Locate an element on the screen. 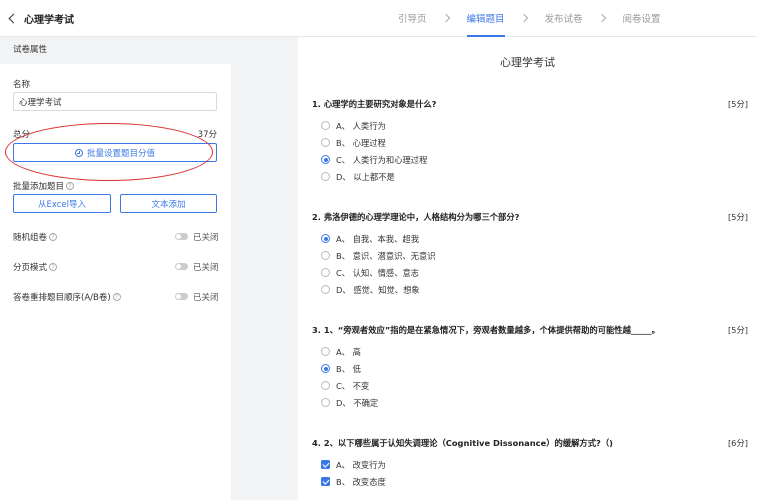 The width and height of the screenshot is (757, 500). option-label: A、 人类行为 is located at coordinates (361, 125).